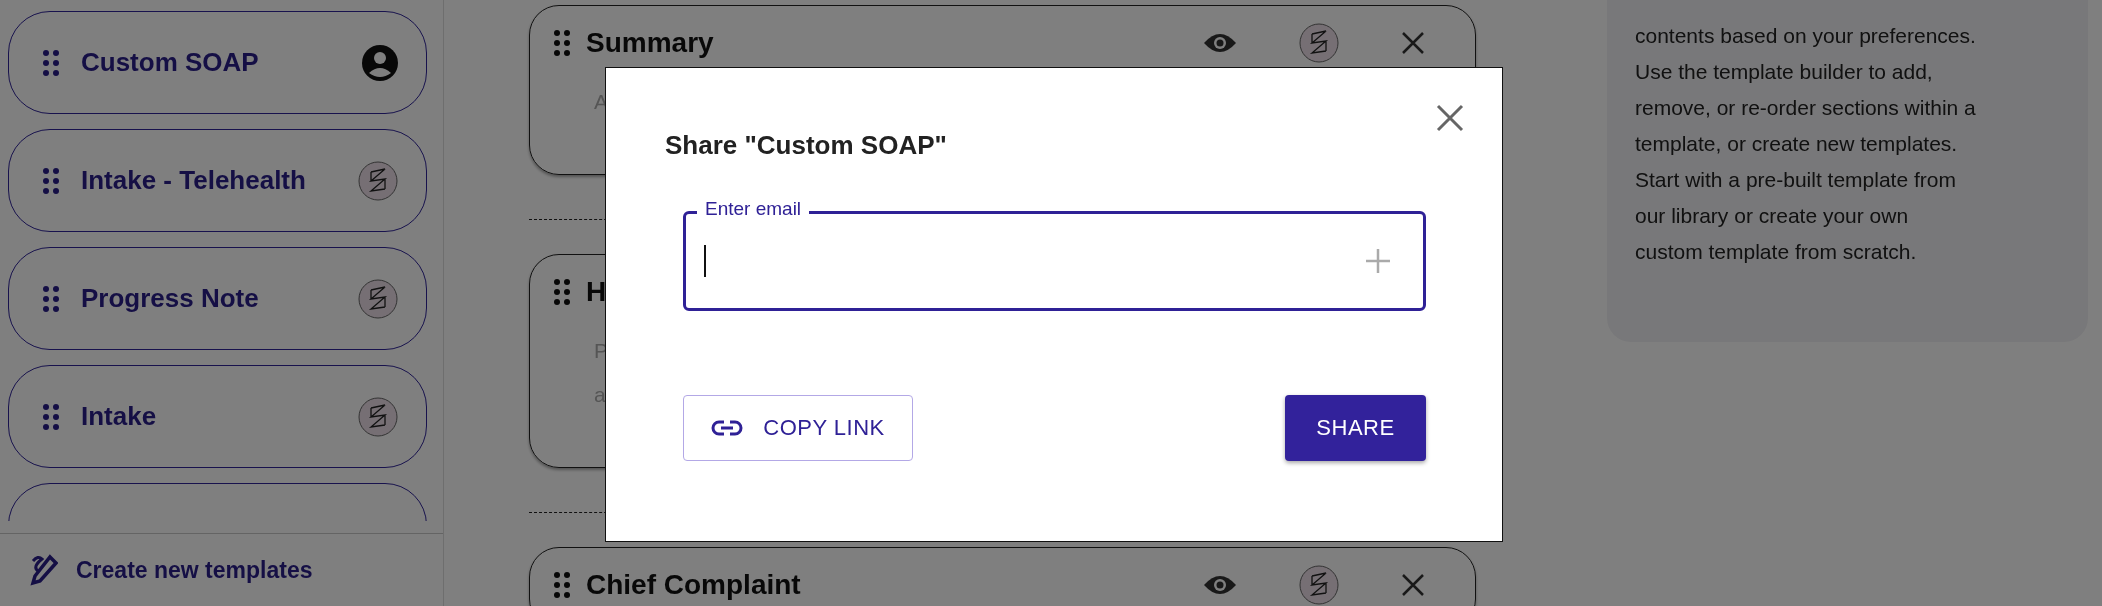  What do you see at coordinates (694, 585) in the screenshot?
I see `section-title: Chief Complaint` at bounding box center [694, 585].